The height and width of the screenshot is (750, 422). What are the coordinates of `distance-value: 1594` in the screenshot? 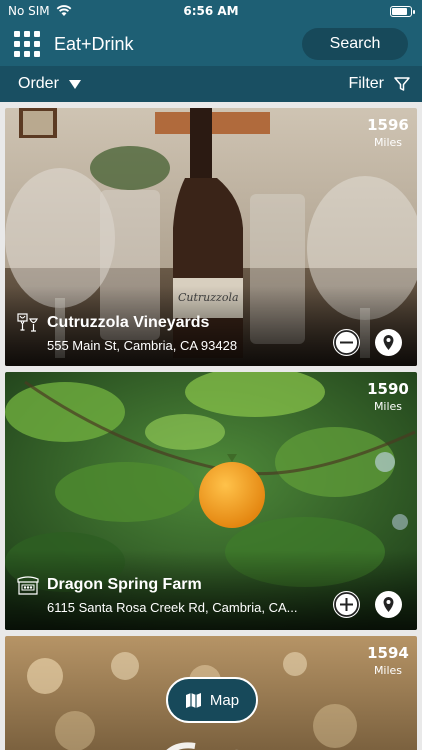 It's located at (388, 653).